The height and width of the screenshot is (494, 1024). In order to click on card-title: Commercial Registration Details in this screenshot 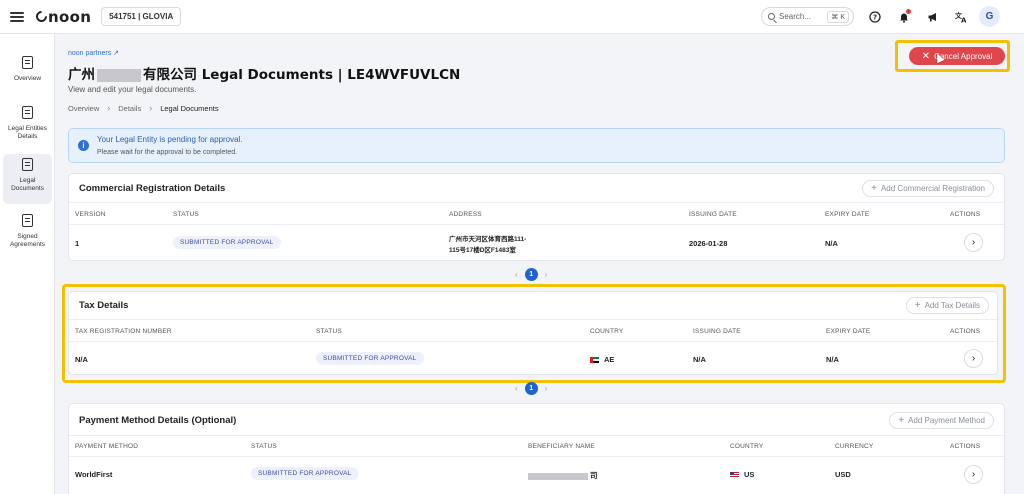, I will do `click(152, 188)`.